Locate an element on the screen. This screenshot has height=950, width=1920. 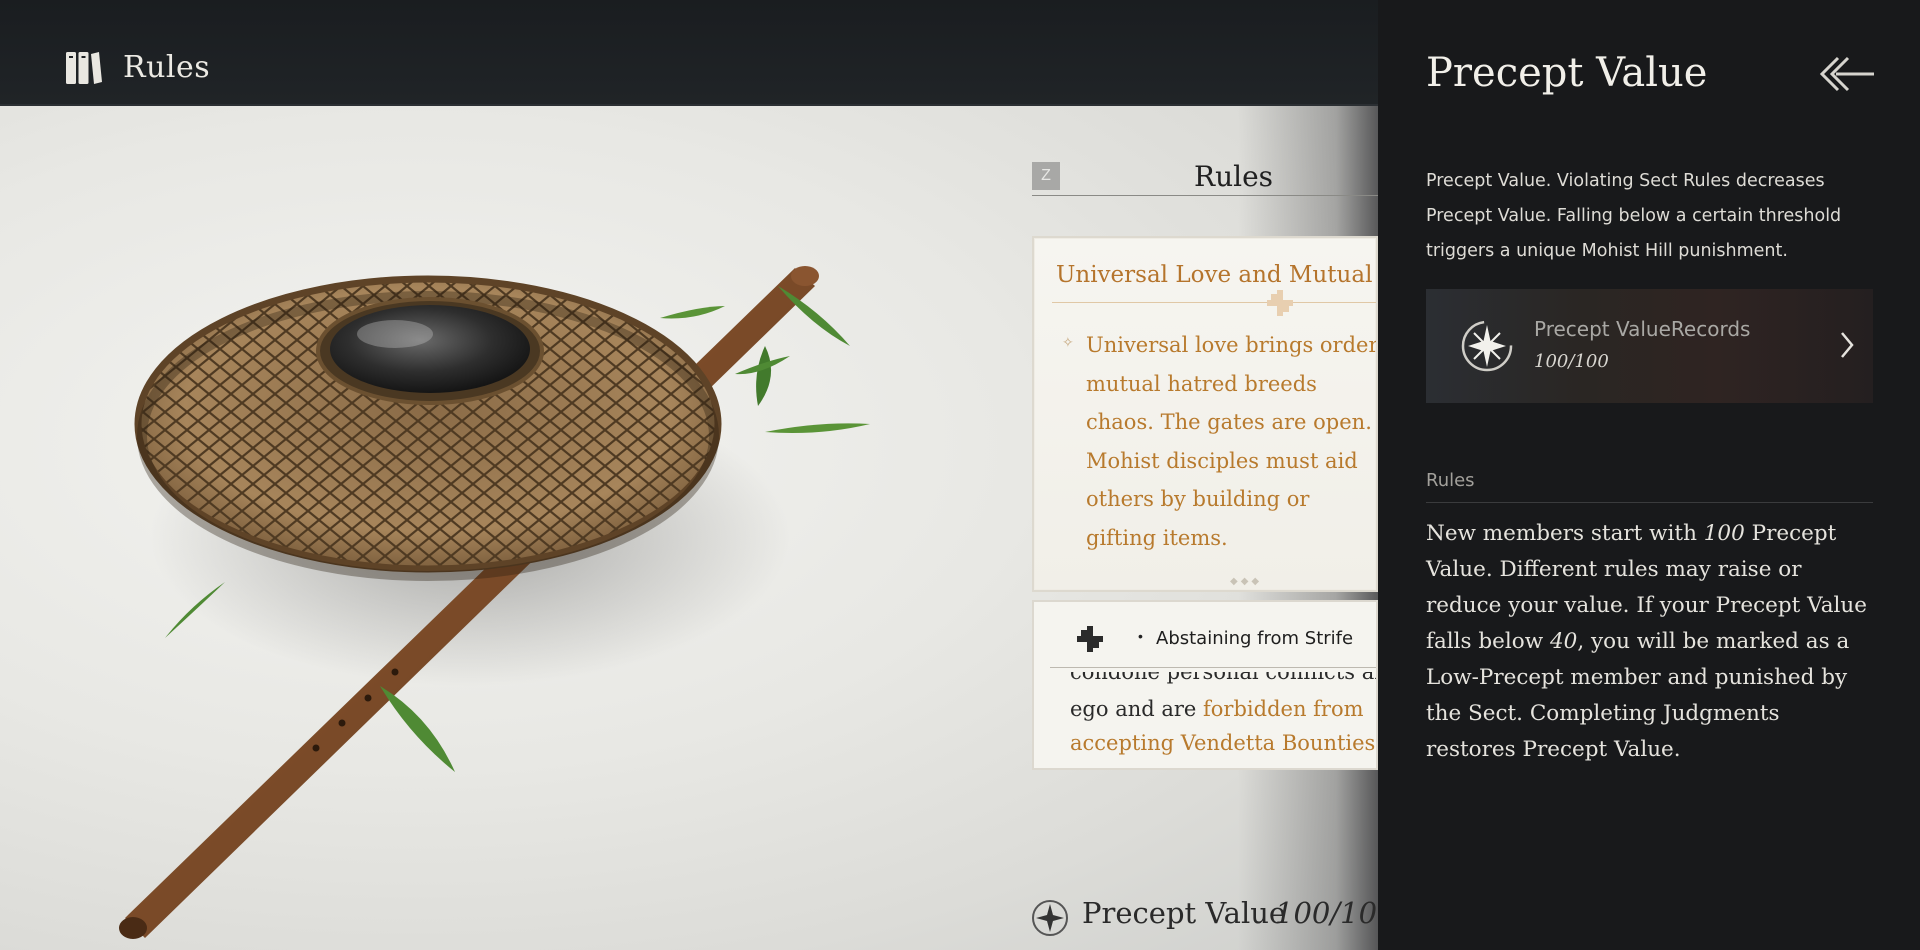
rule-card-header: • Abstaining from Strife is located at coordinates (1213, 635).